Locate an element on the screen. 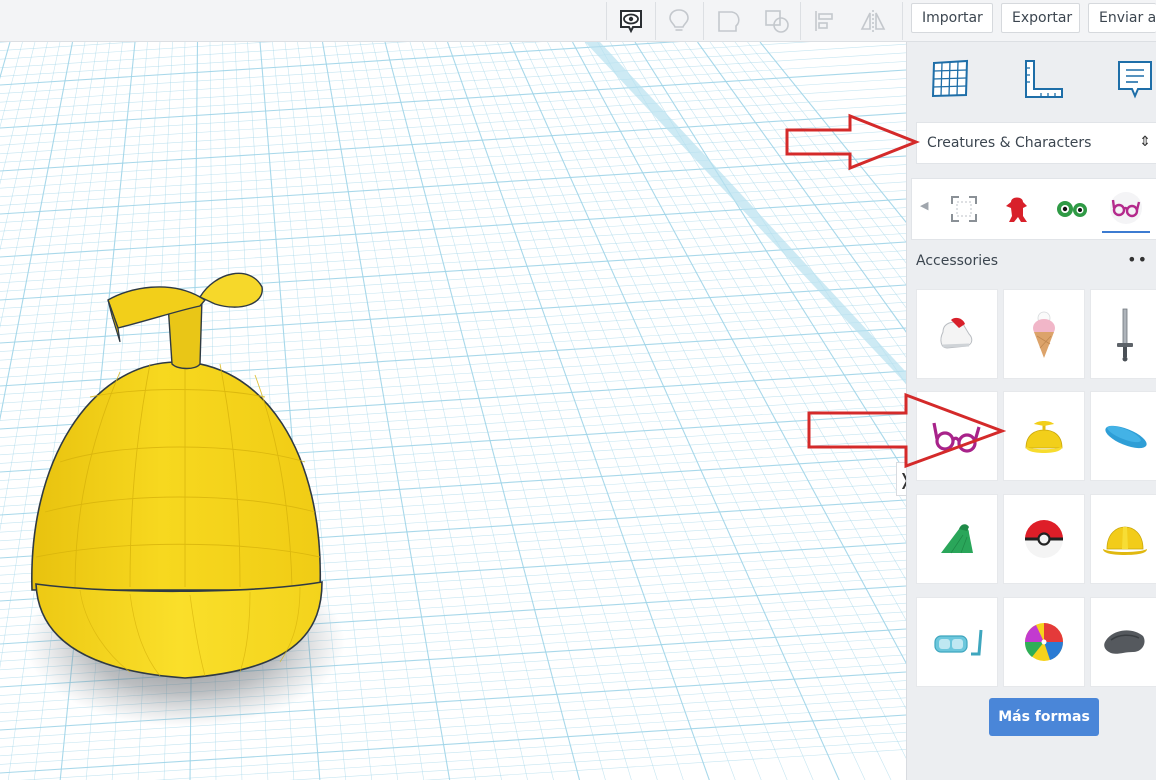 The width and height of the screenshot is (1156, 780). pokeball-shape is located at coordinates (1044, 539).